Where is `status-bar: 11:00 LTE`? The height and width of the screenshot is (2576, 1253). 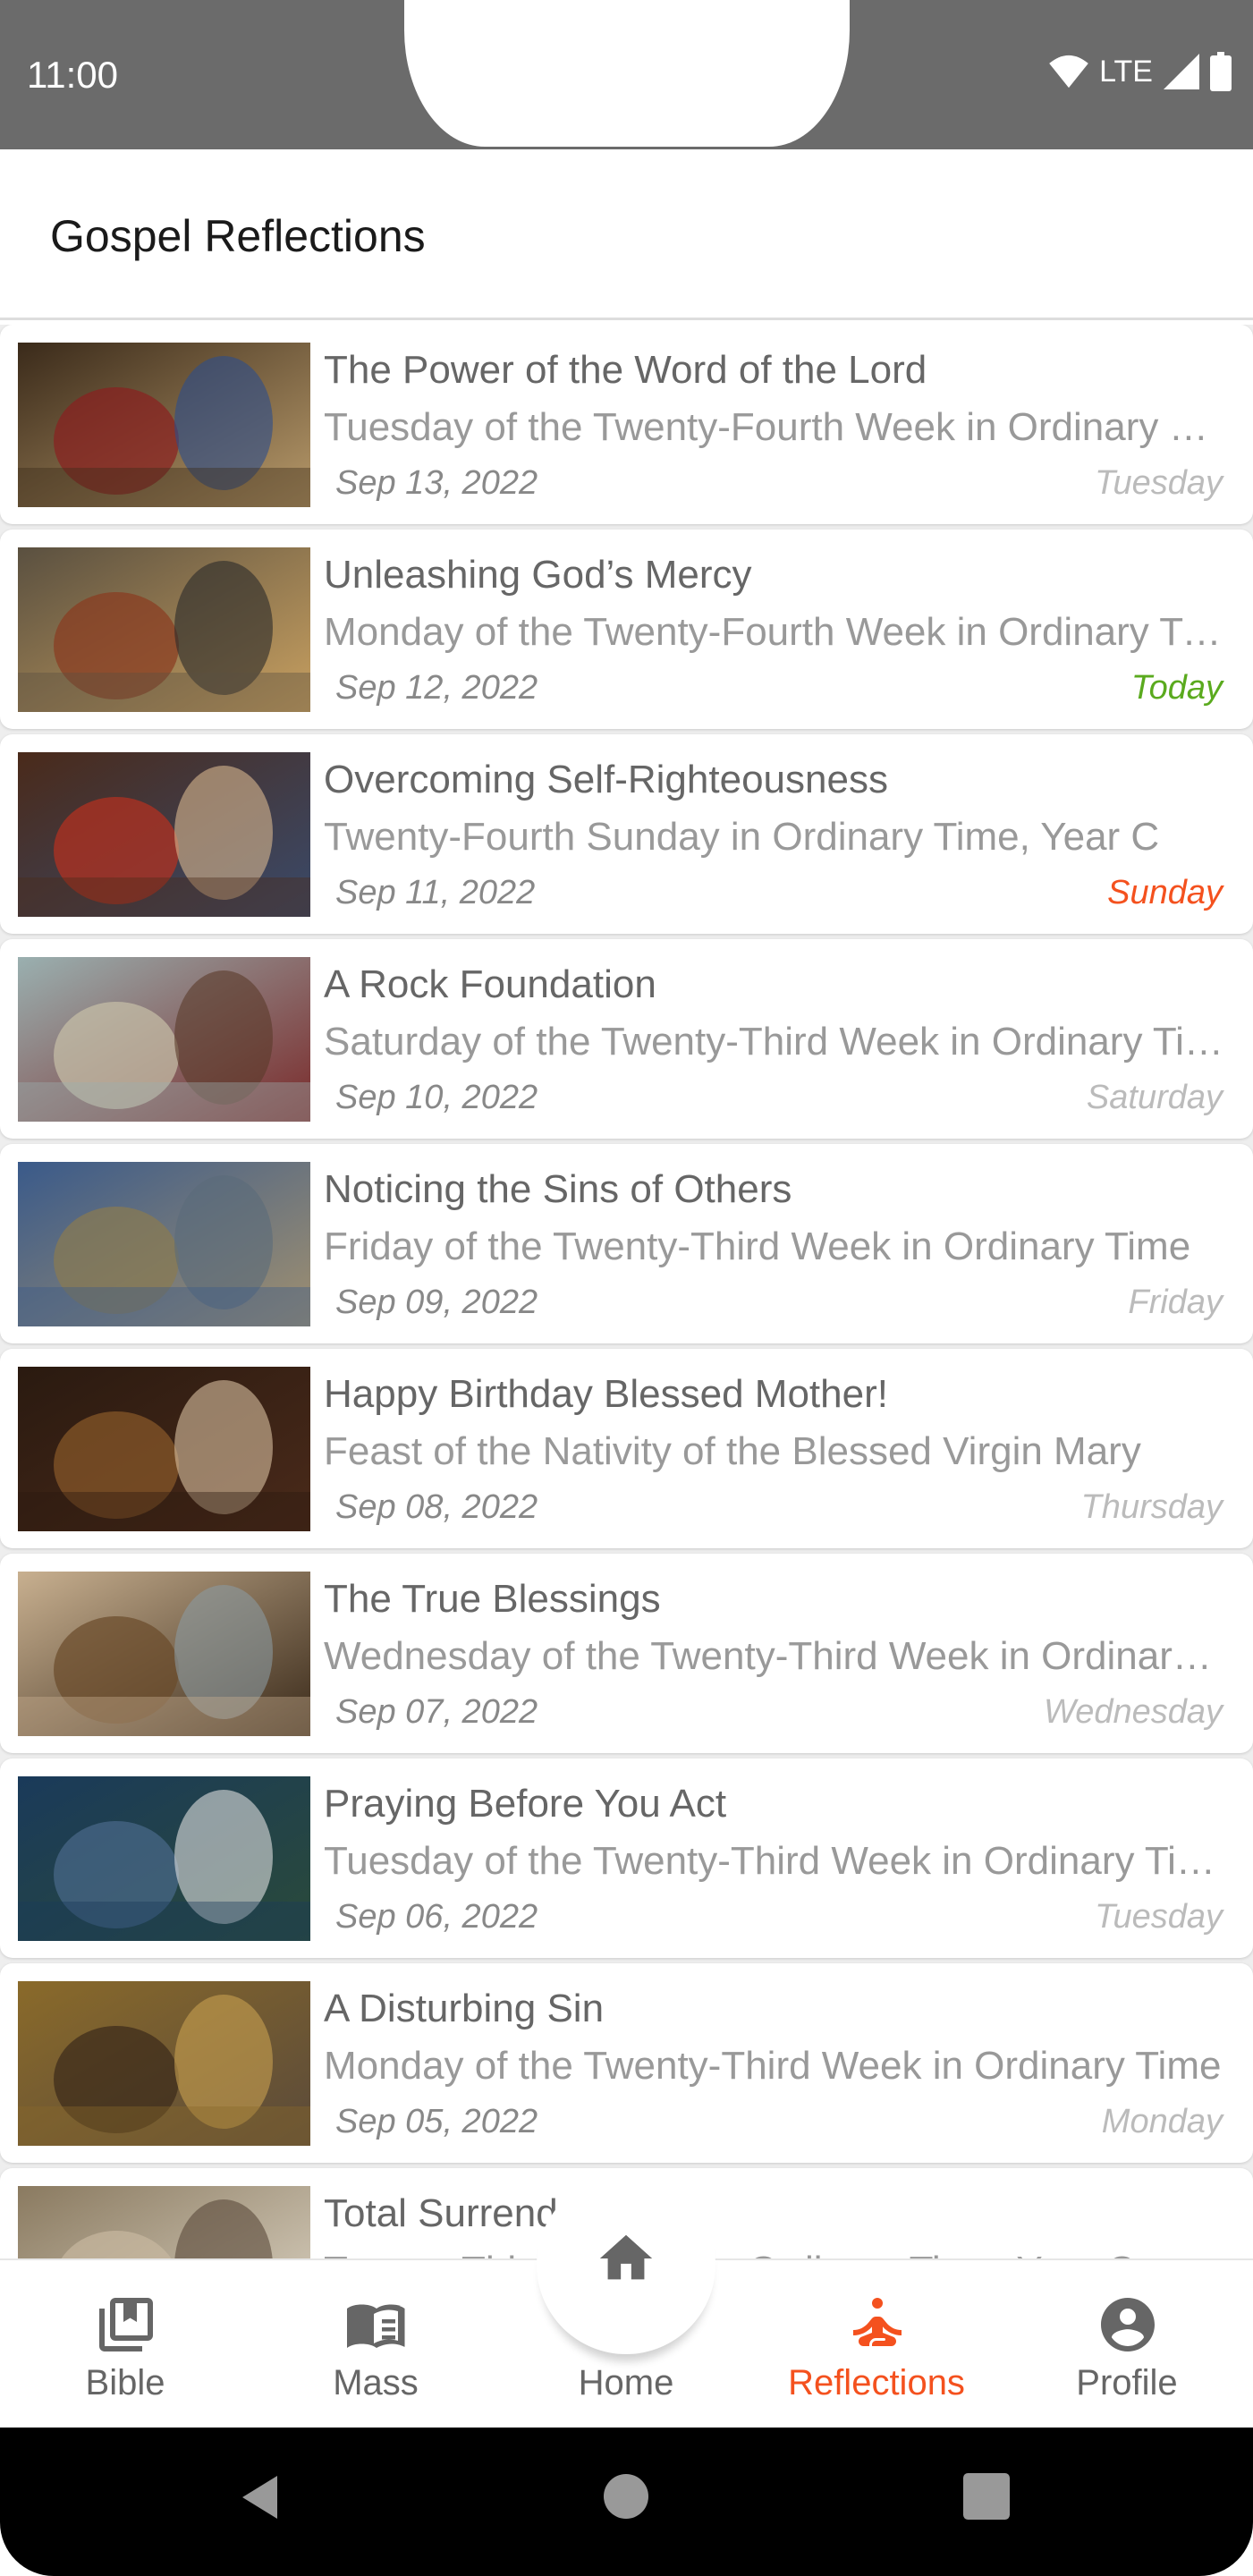
status-bar: 11:00 LTE is located at coordinates (626, 74).